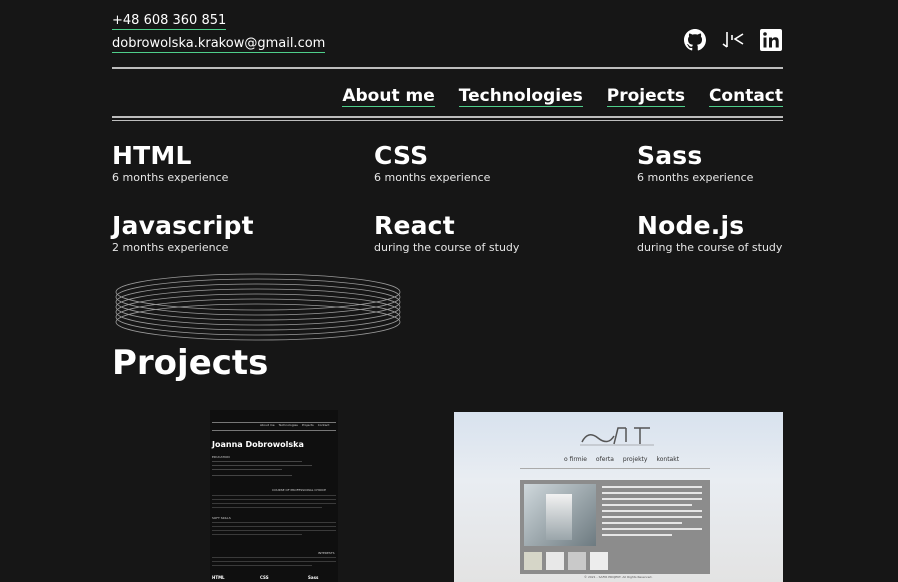 The image size is (898, 582). Describe the element at coordinates (604, 459) in the screenshot. I see `studio-nav-item: oferta` at that location.